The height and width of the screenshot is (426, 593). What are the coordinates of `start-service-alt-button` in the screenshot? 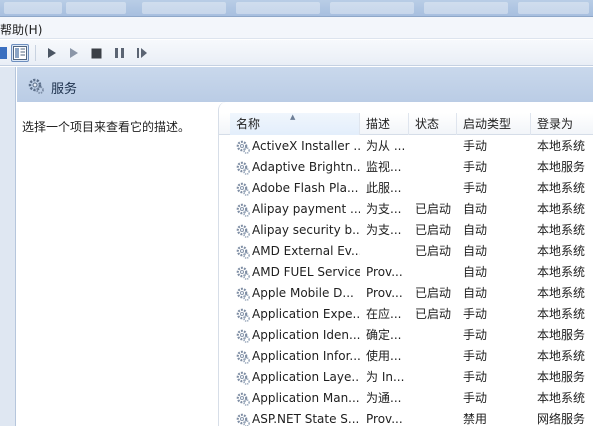 It's located at (74, 53).